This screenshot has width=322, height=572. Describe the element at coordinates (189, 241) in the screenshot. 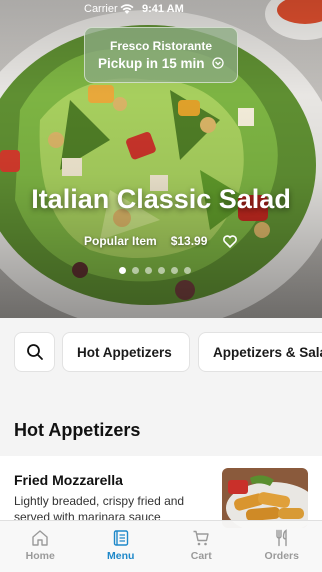

I see `featured-item-price: $13.99` at that location.